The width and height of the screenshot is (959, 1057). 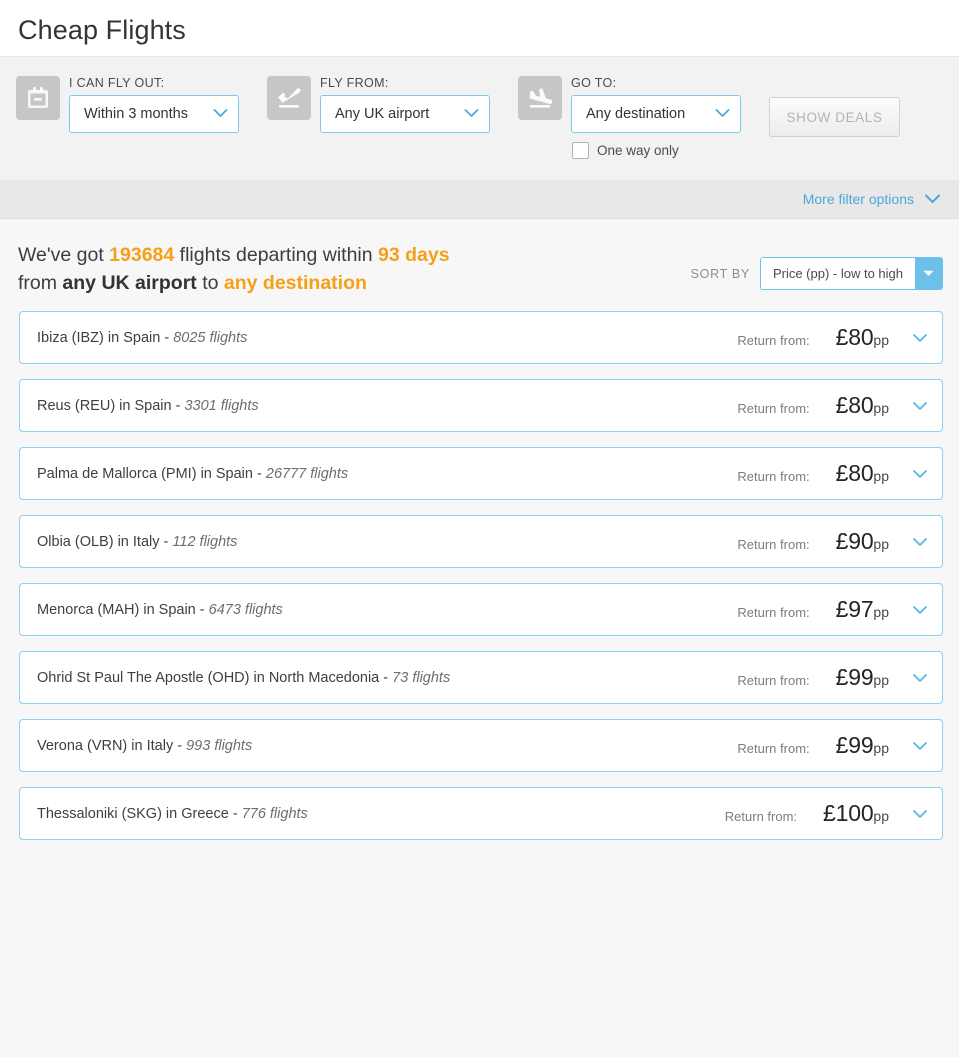 I want to click on price-block: Return from: £97pp, so click(x=832, y=609).